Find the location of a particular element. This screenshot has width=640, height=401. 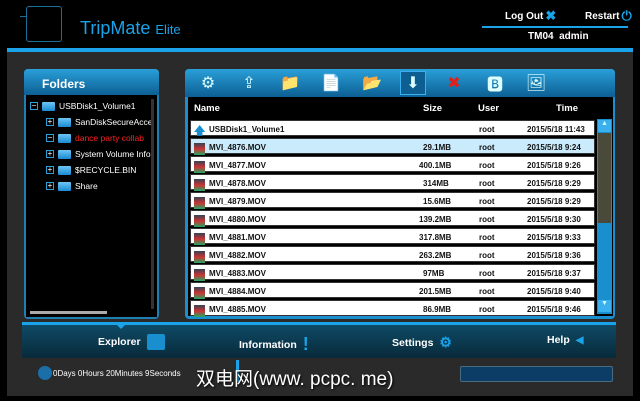

table-row: MVI_4880.MOV 139.2MB root 2015/5/18 9:30 is located at coordinates (392, 218).